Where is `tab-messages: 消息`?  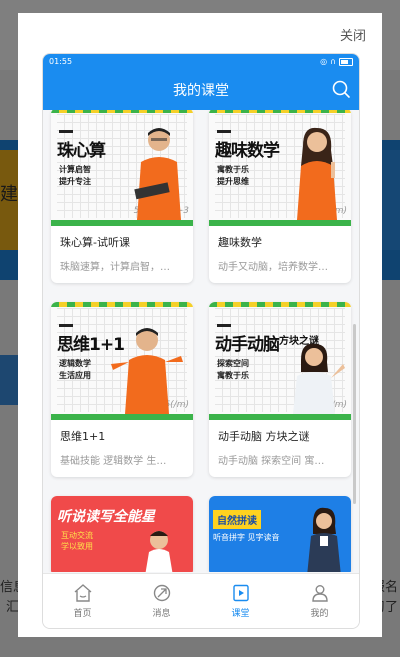 tab-messages: 消息 is located at coordinates (161, 601).